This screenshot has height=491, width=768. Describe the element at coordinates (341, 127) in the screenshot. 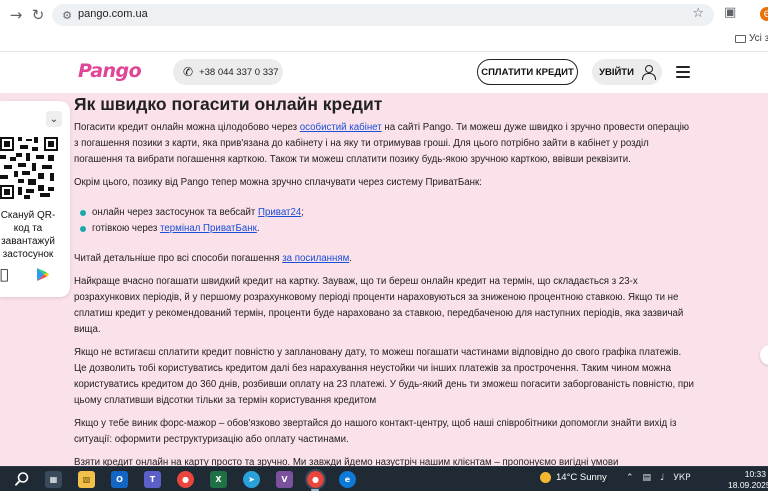

I see `personal-cabinet-link: особистий кабінет` at that location.